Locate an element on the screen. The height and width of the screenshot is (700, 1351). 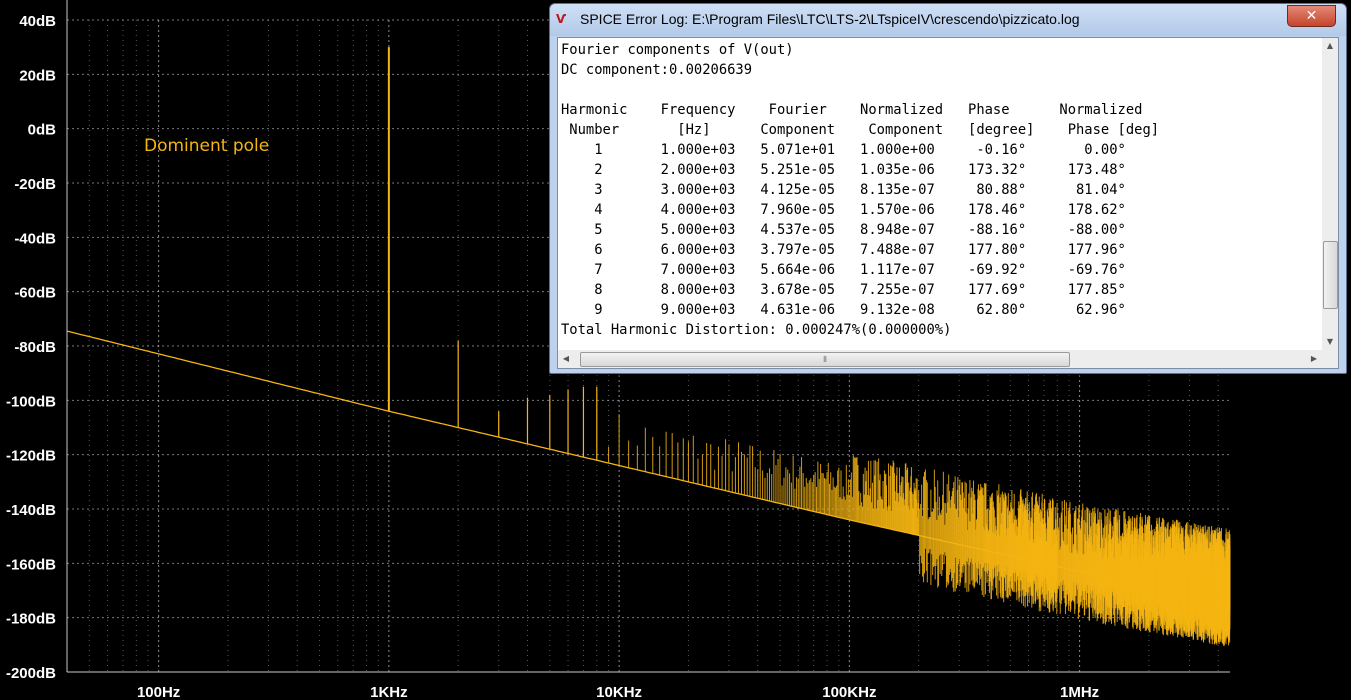
close-button: ✕ is located at coordinates (1311, 16).